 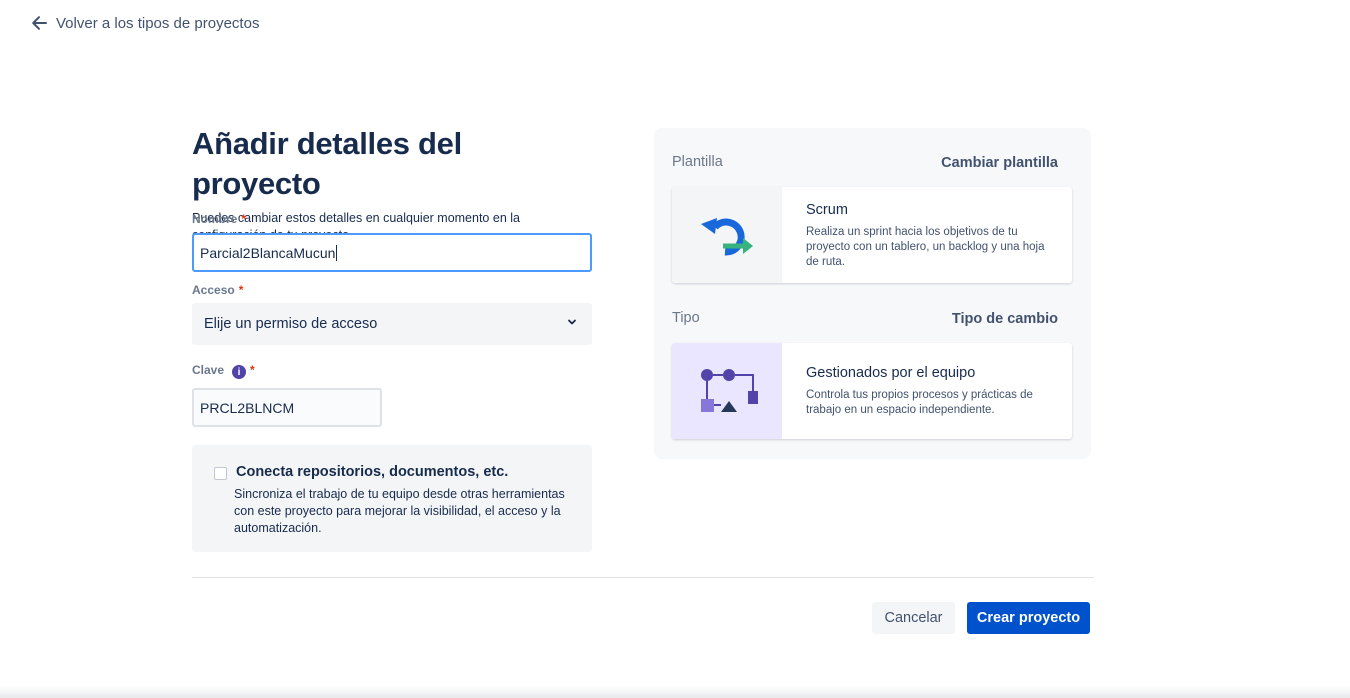 I want to click on connect-title: Conecta repositorios, documentos, etc., so click(x=372, y=472).